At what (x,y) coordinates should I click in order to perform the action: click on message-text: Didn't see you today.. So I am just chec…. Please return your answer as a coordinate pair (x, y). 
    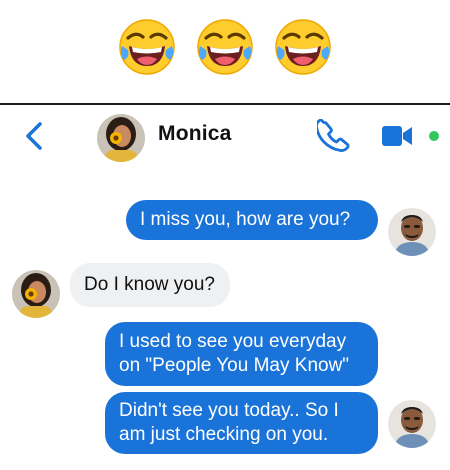
    Looking at the image, I should click on (229, 422).